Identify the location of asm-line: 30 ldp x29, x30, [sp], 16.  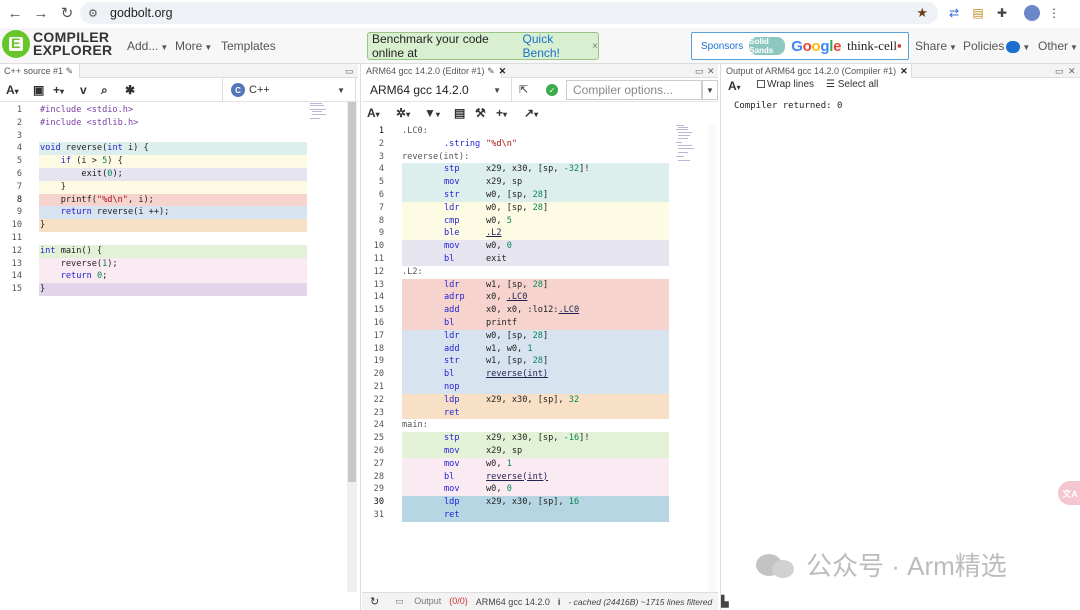
(517, 502).